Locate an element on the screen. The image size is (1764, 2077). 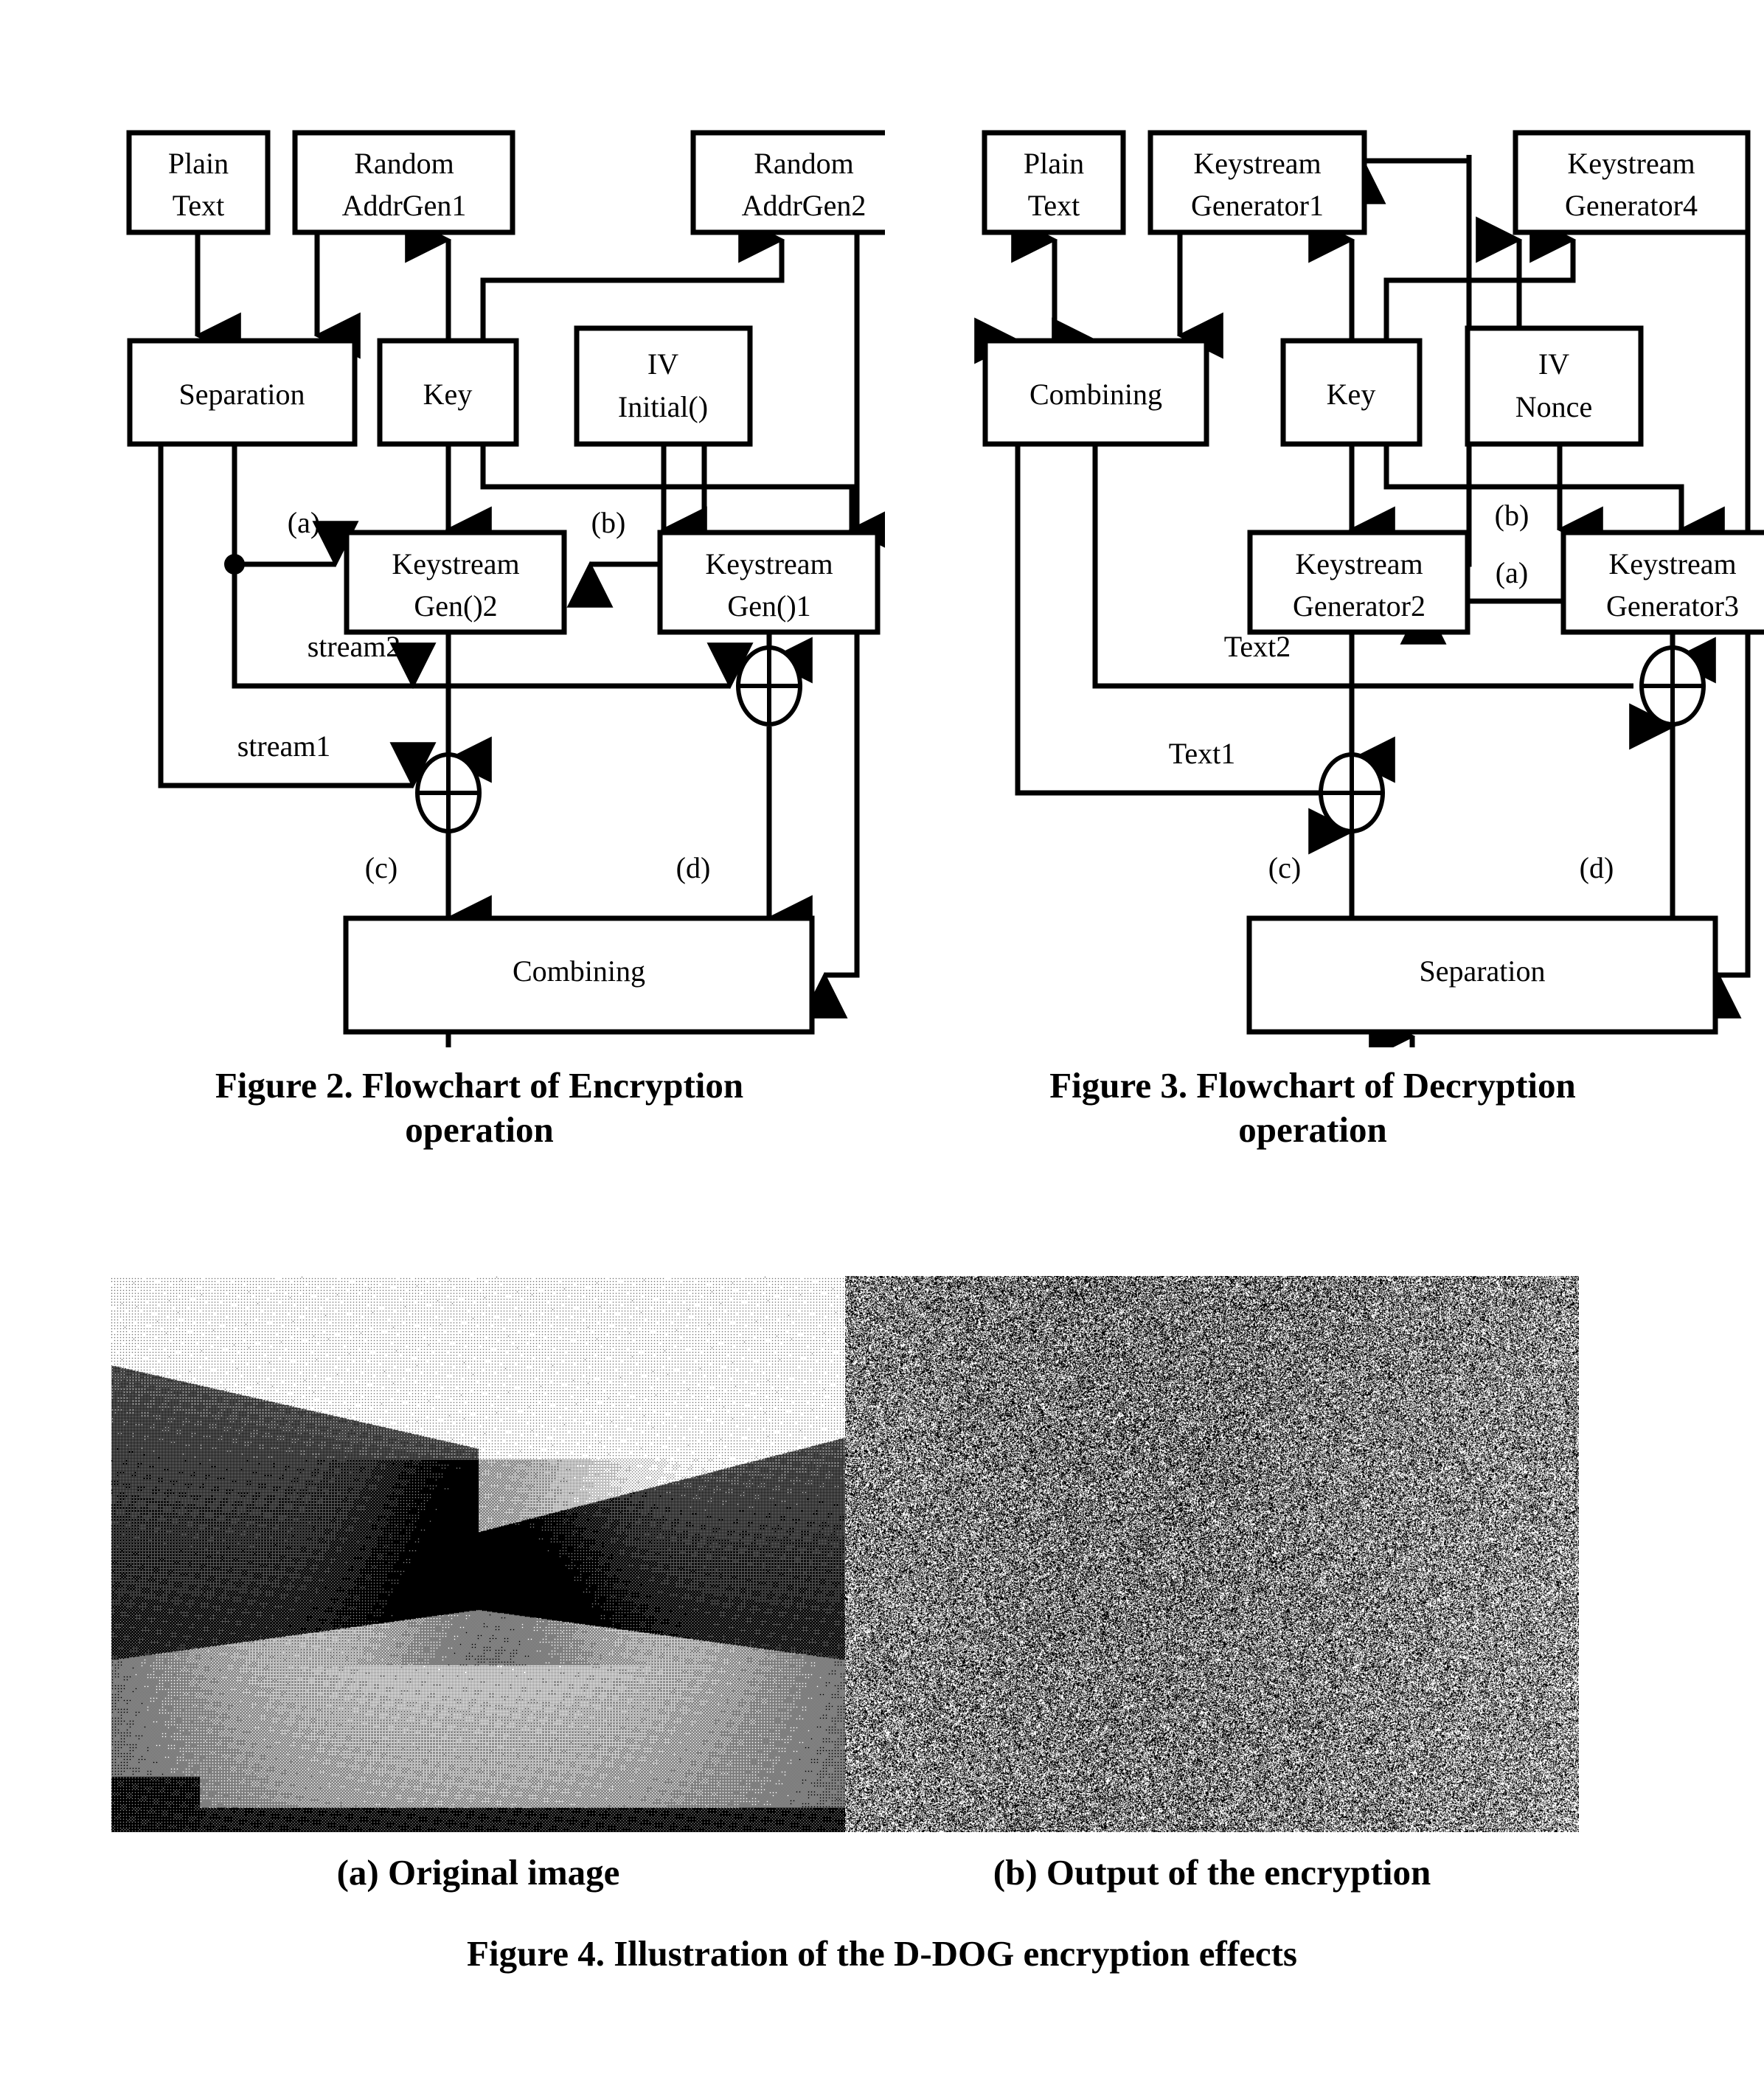
fig3-box-keystream-generator4: Keystream Generator4 is located at coordinates (1632, 182).